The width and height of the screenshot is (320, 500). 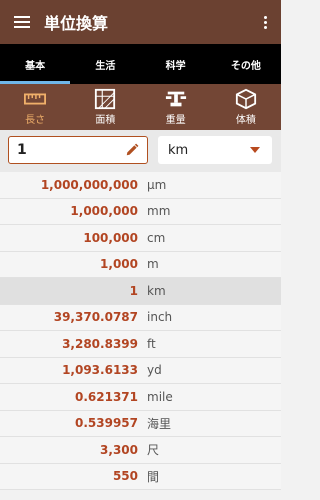 What do you see at coordinates (100, 370) in the screenshot?
I see `result-value: 1,093.6133` at bounding box center [100, 370].